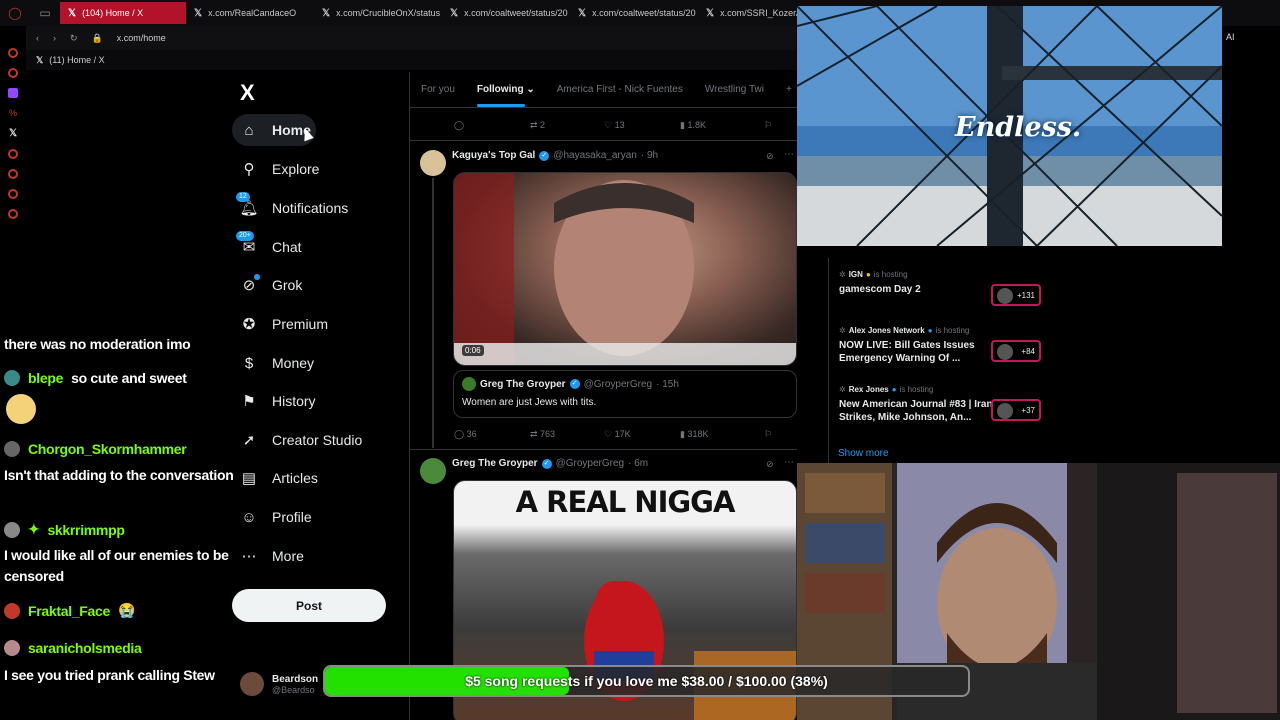 Image resolution: width=1280 pixels, height=720 pixels. What do you see at coordinates (15, 13) in the screenshot?
I see `opera-icon: ◯` at bounding box center [15, 13].